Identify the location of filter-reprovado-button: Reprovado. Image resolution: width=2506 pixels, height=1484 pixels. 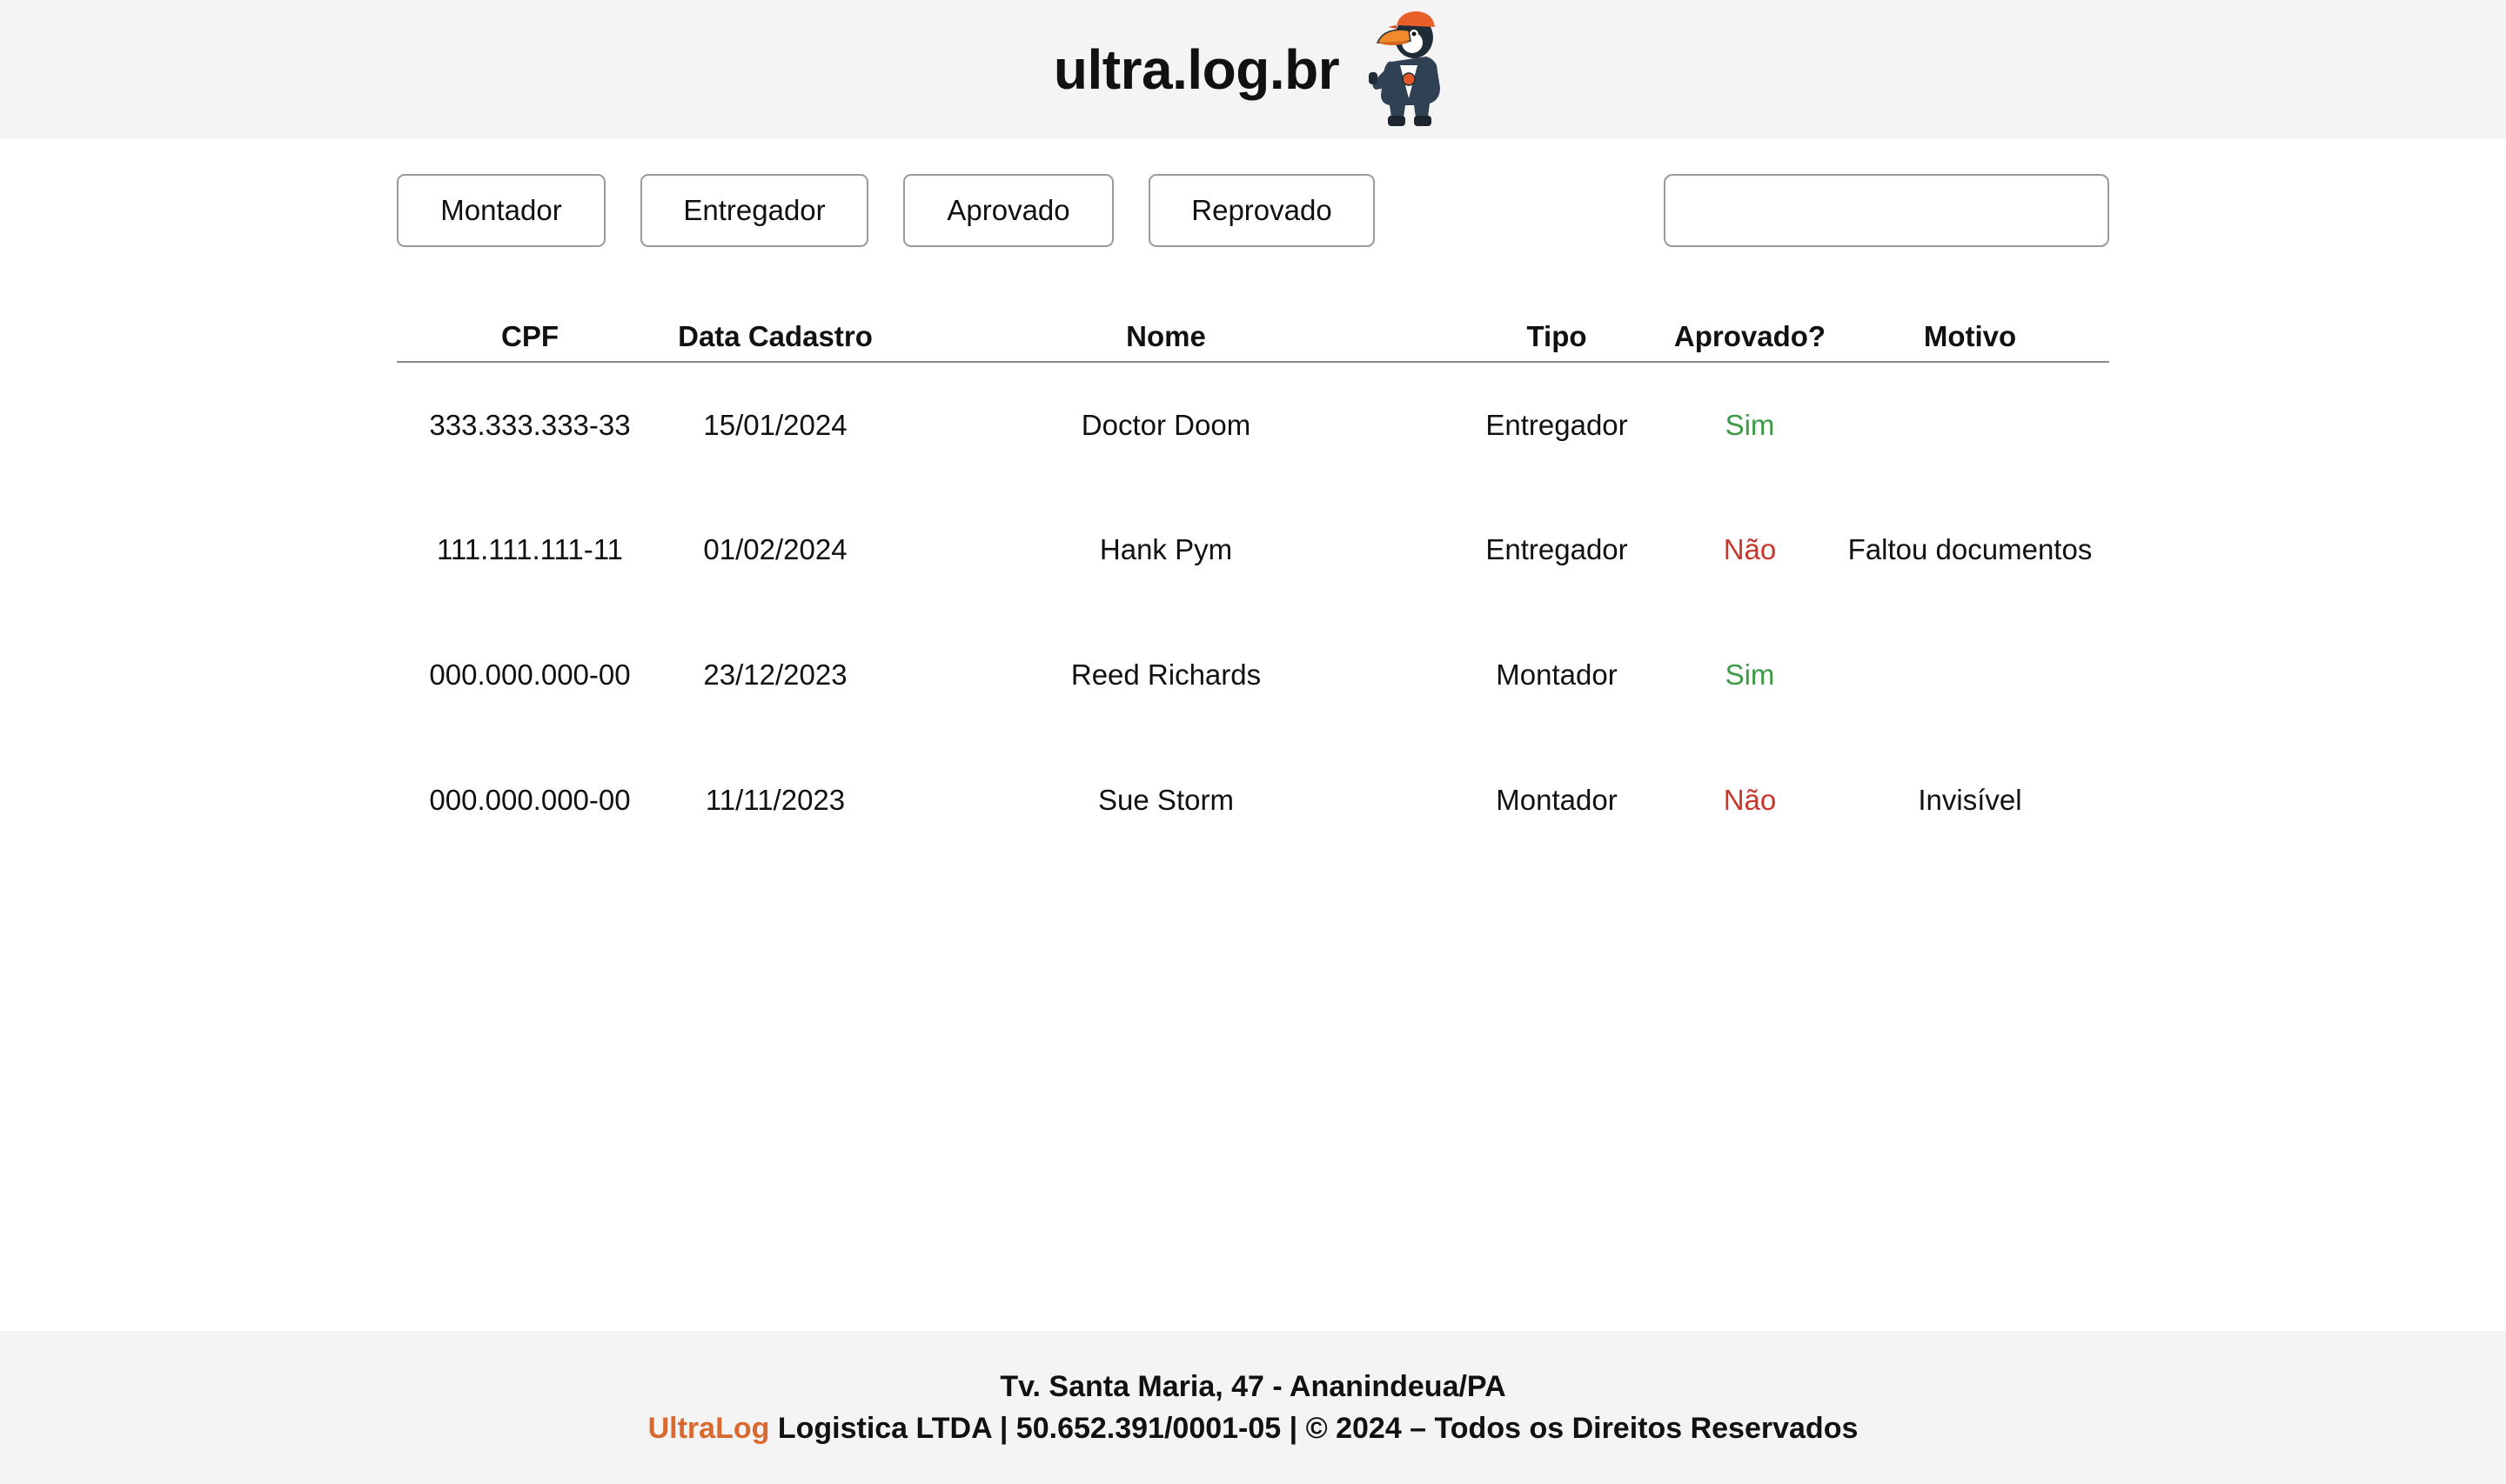
(1262, 211).